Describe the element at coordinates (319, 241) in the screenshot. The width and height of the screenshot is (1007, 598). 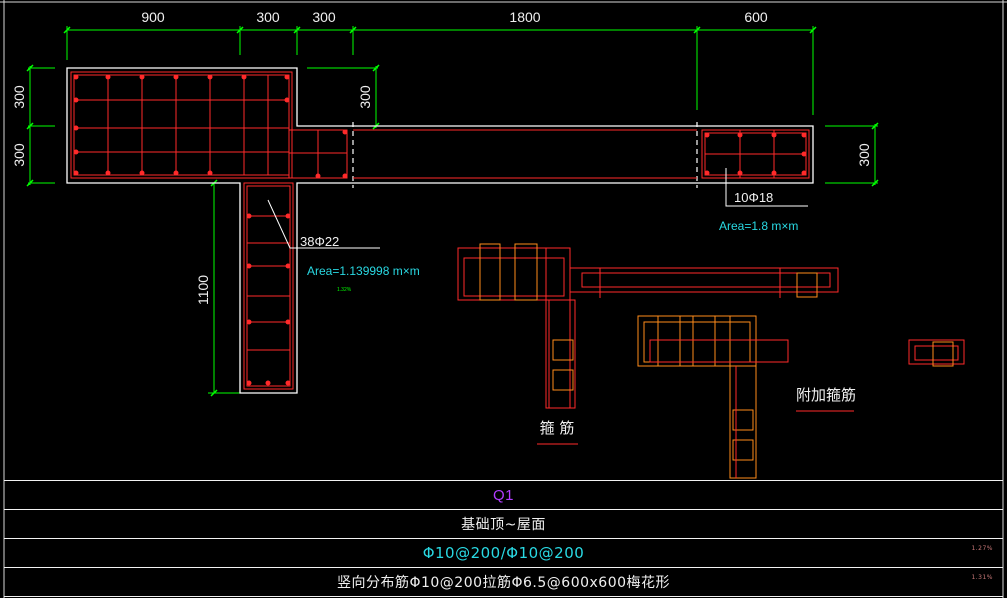
I see `rebar-label-left: 38Φ22` at that location.